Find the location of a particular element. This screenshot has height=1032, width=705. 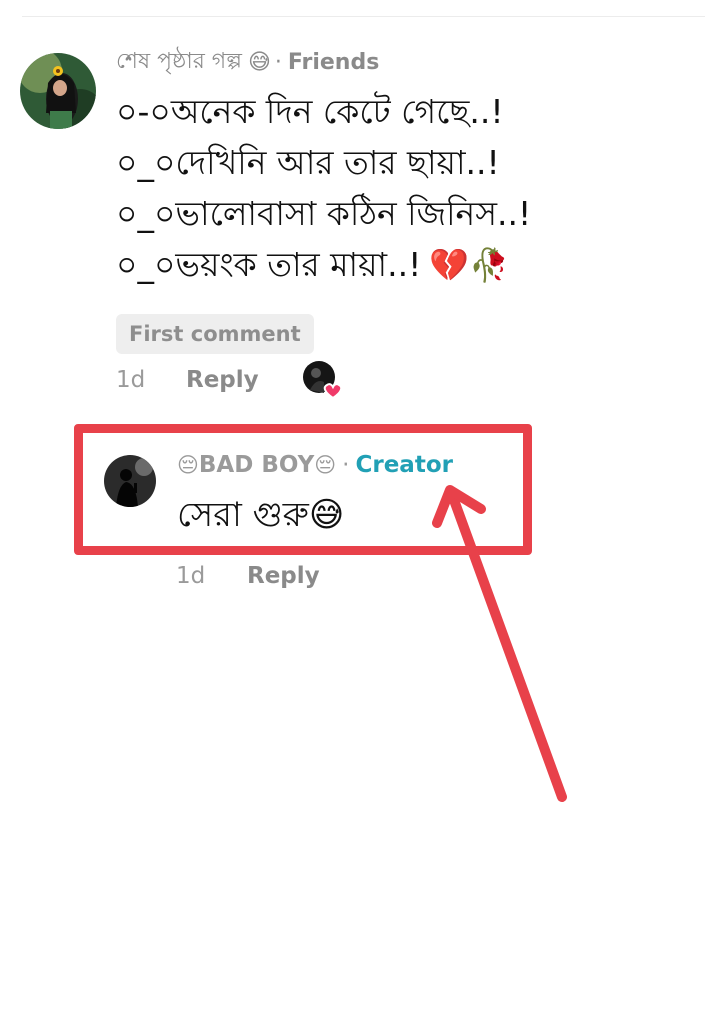

liked-by-creator-icon is located at coordinates (323, 380).